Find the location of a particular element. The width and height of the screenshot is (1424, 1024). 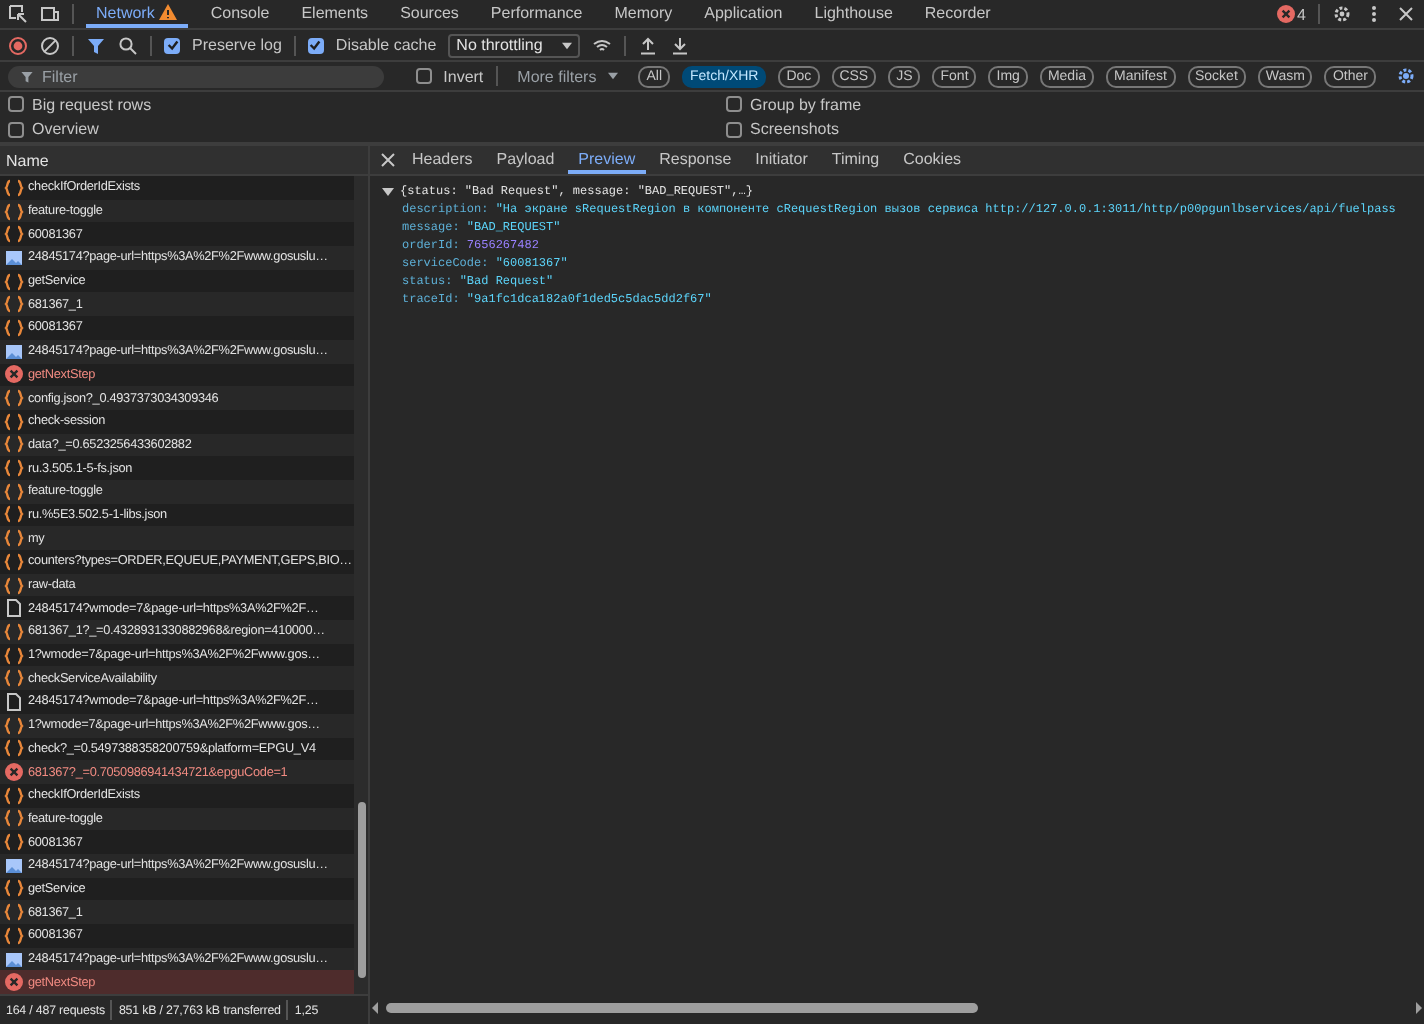

detail-tab: Initiator is located at coordinates (781, 160).